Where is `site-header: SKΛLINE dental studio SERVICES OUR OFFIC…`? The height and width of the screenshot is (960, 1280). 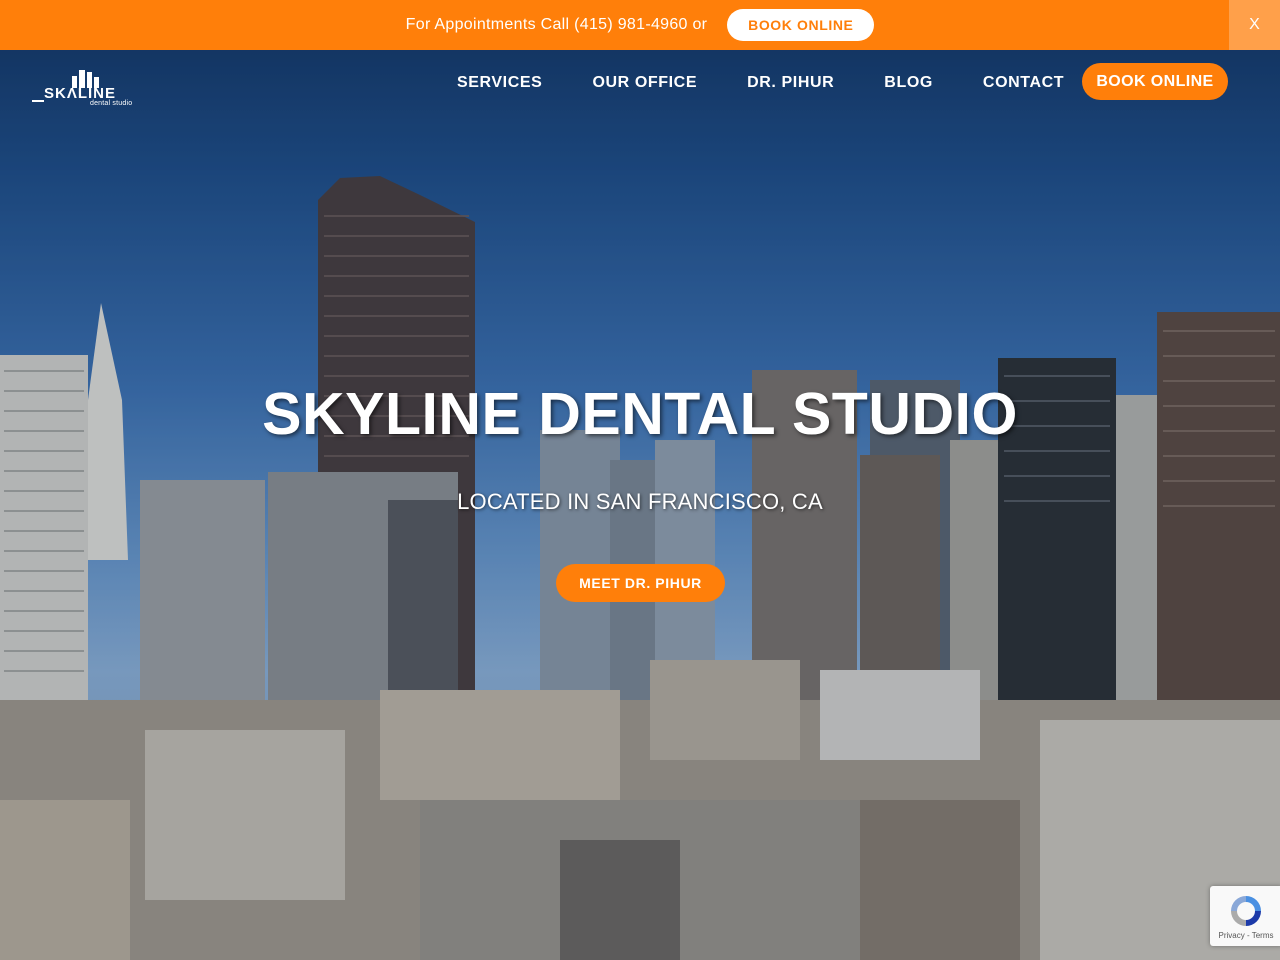
site-header: SKΛLINE dental studio SERVICES OUR OFFIC… is located at coordinates (640, 85).